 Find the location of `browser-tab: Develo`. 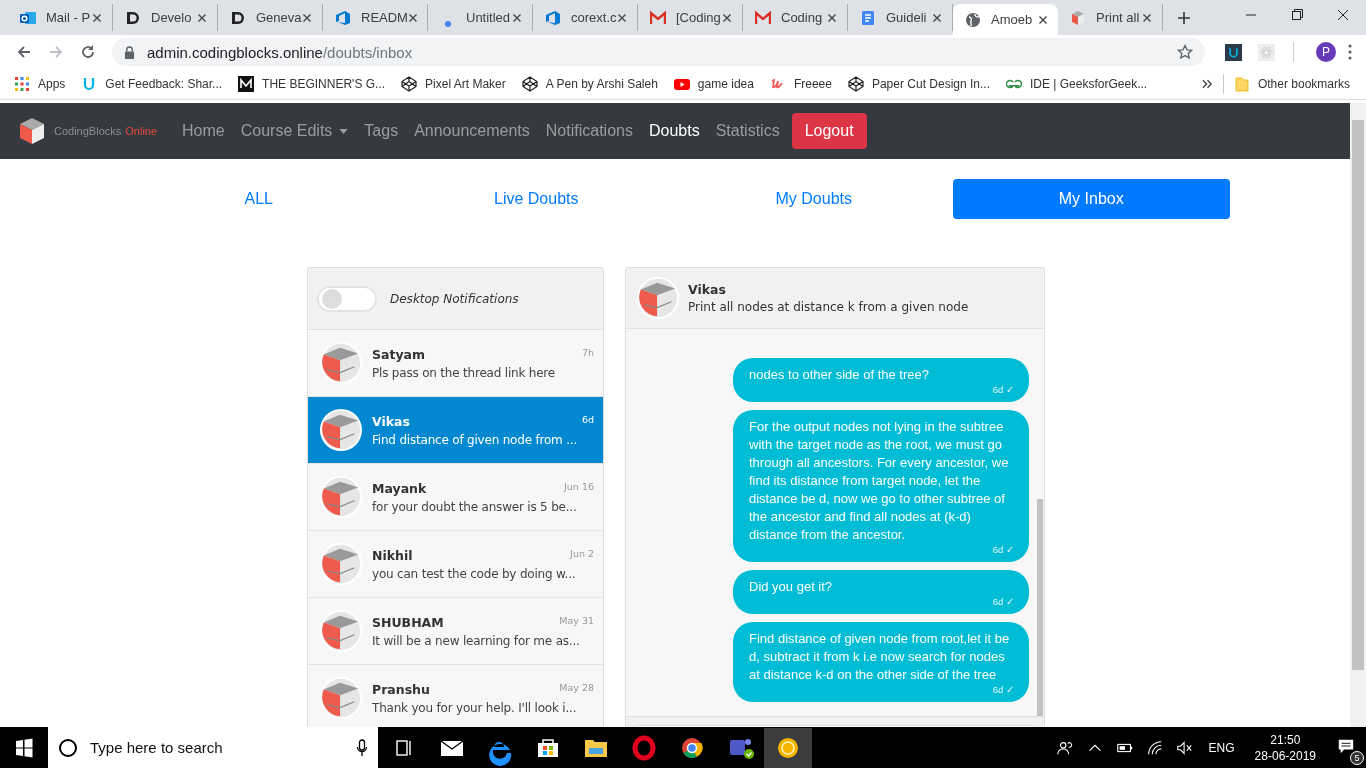

browser-tab: Develo is located at coordinates (165, 17).